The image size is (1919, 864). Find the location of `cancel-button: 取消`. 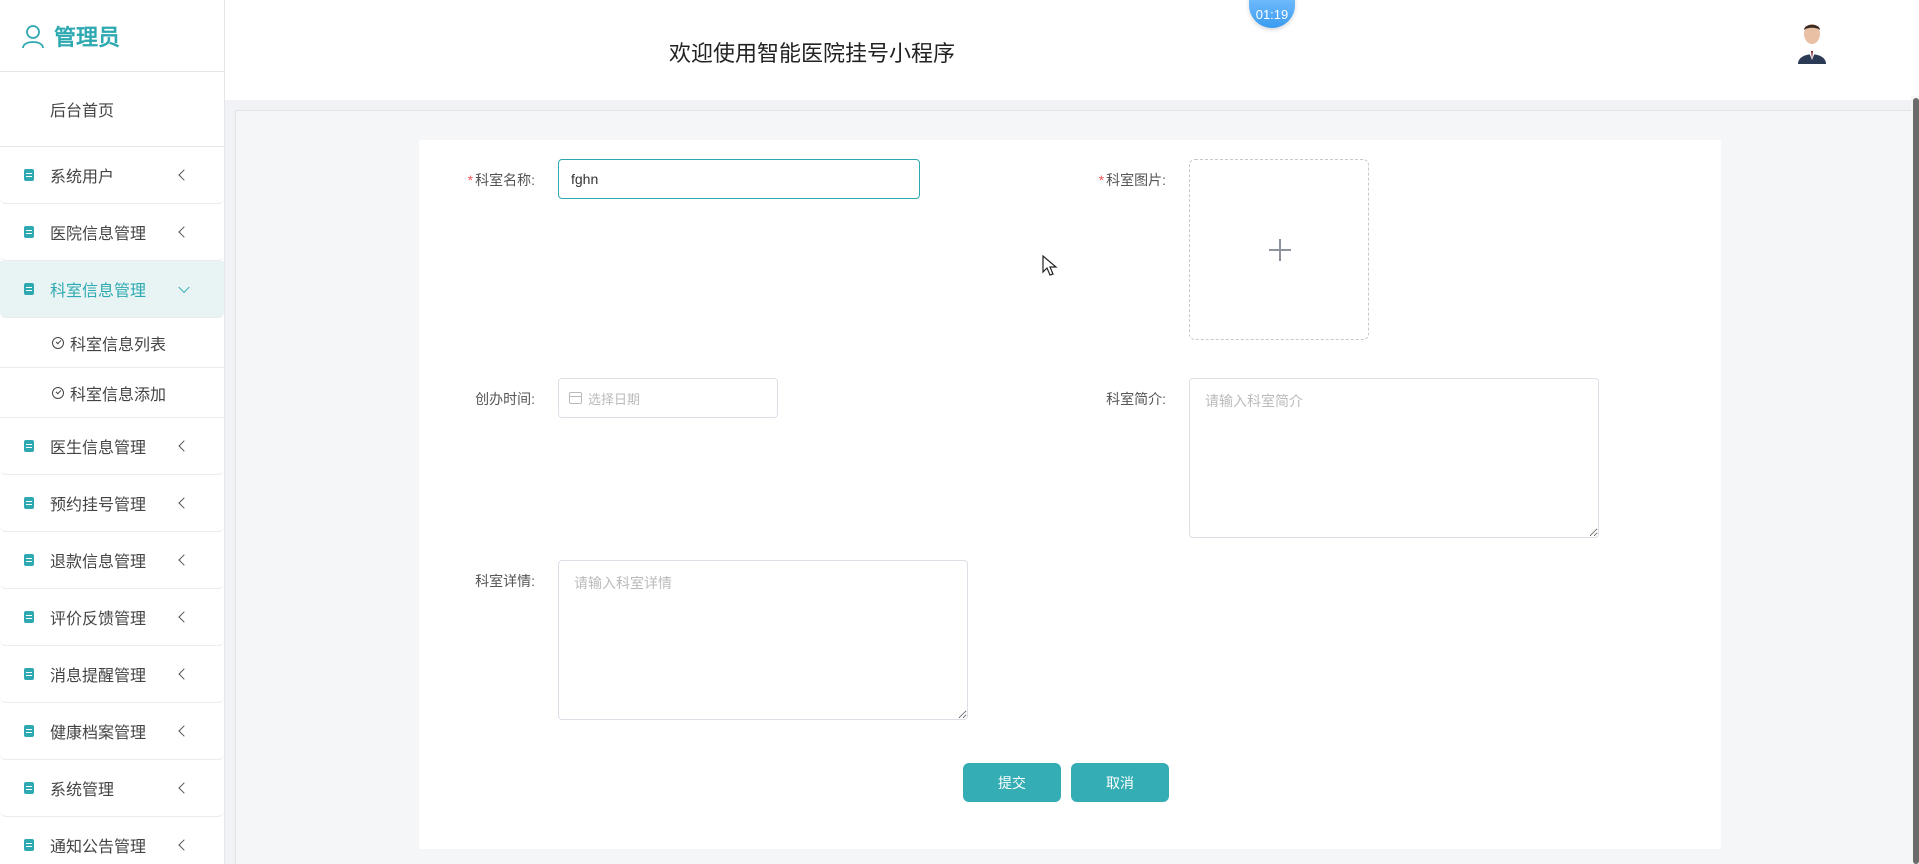

cancel-button: 取消 is located at coordinates (1120, 782).